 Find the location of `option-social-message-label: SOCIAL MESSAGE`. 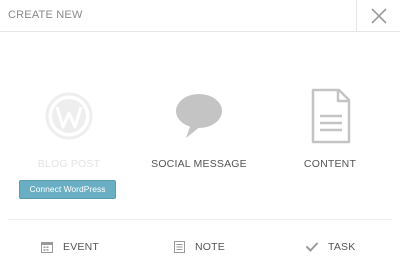

option-social-message-label: SOCIAL MESSAGE is located at coordinates (199, 164).